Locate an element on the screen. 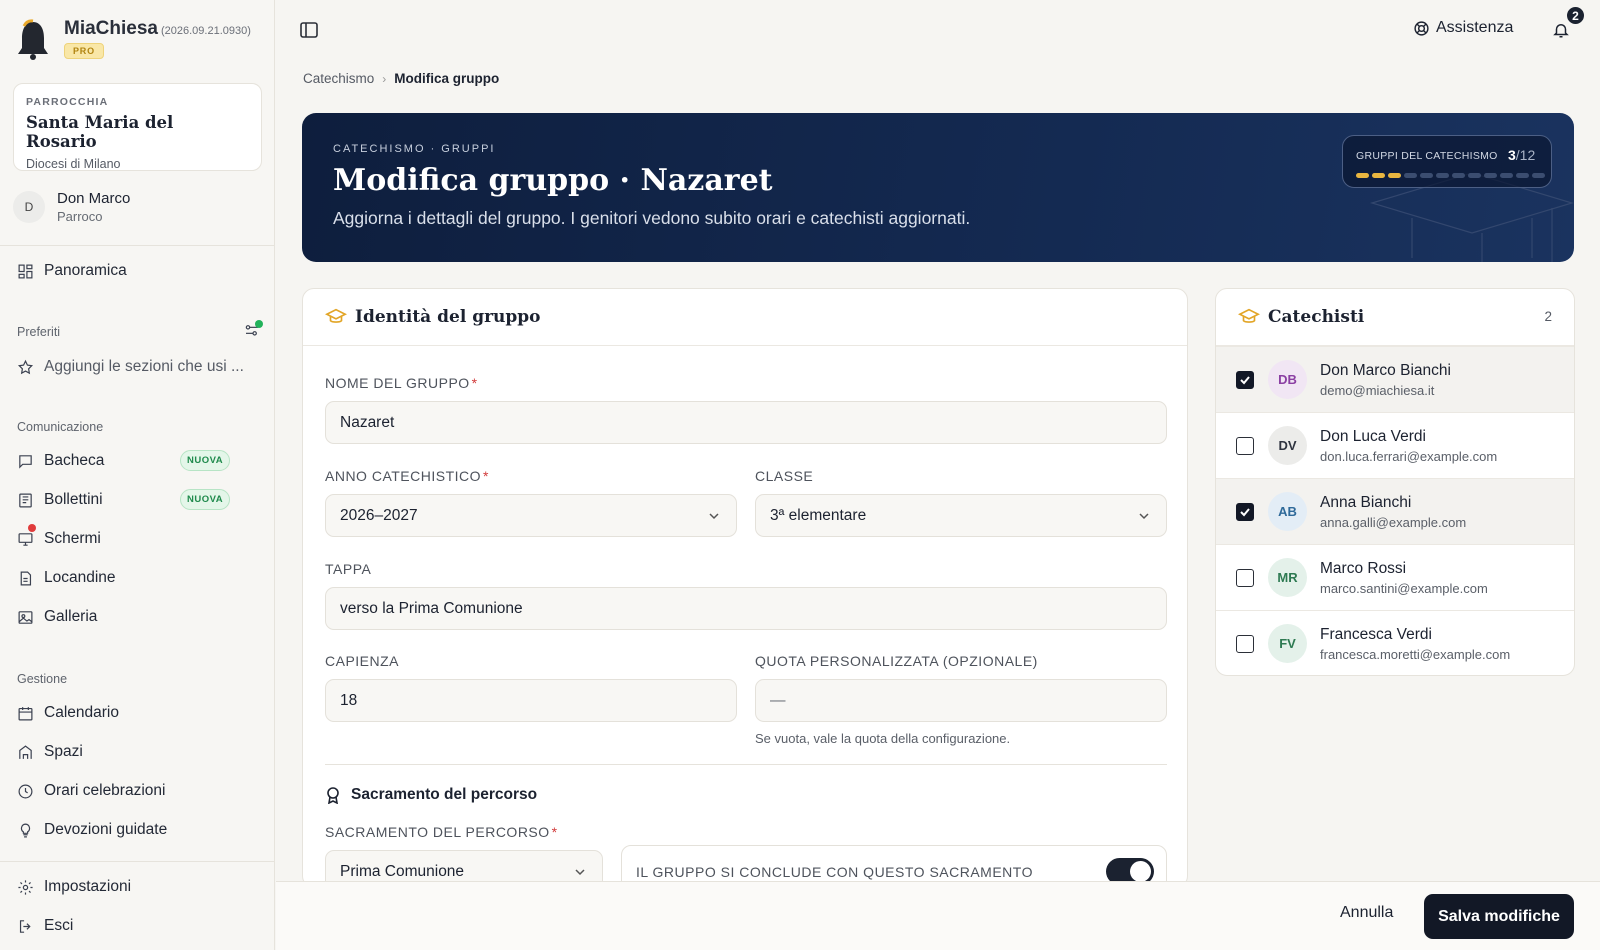  file-icon is located at coordinates (26, 578).